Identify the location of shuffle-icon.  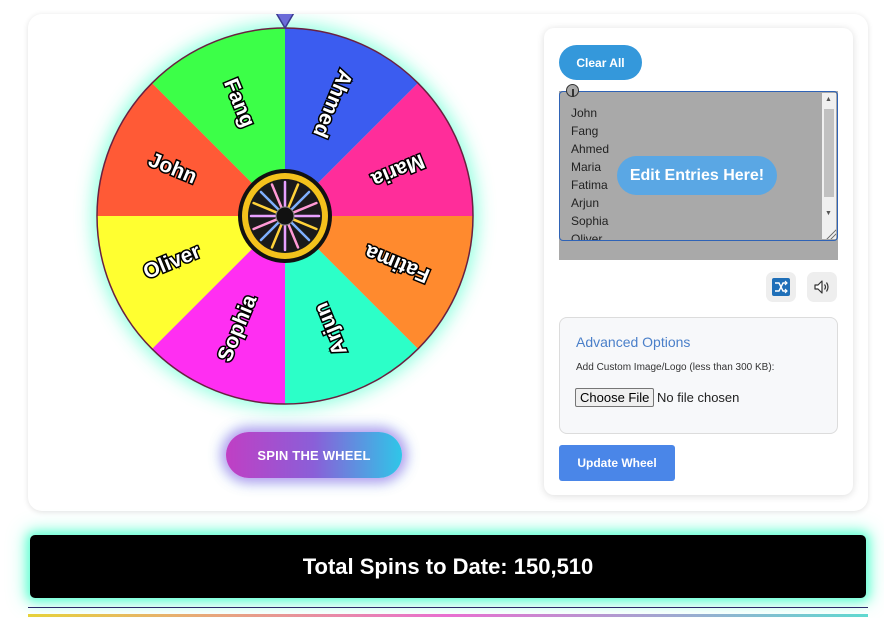
(781, 287).